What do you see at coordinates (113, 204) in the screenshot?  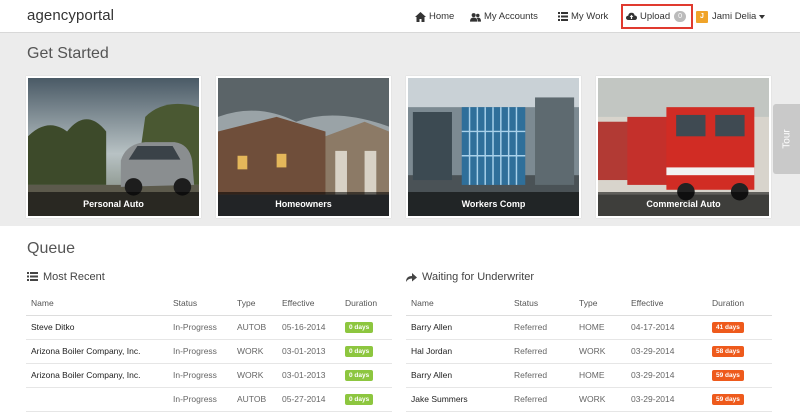 I see `card-personal-auto-label: Personal Auto` at bounding box center [113, 204].